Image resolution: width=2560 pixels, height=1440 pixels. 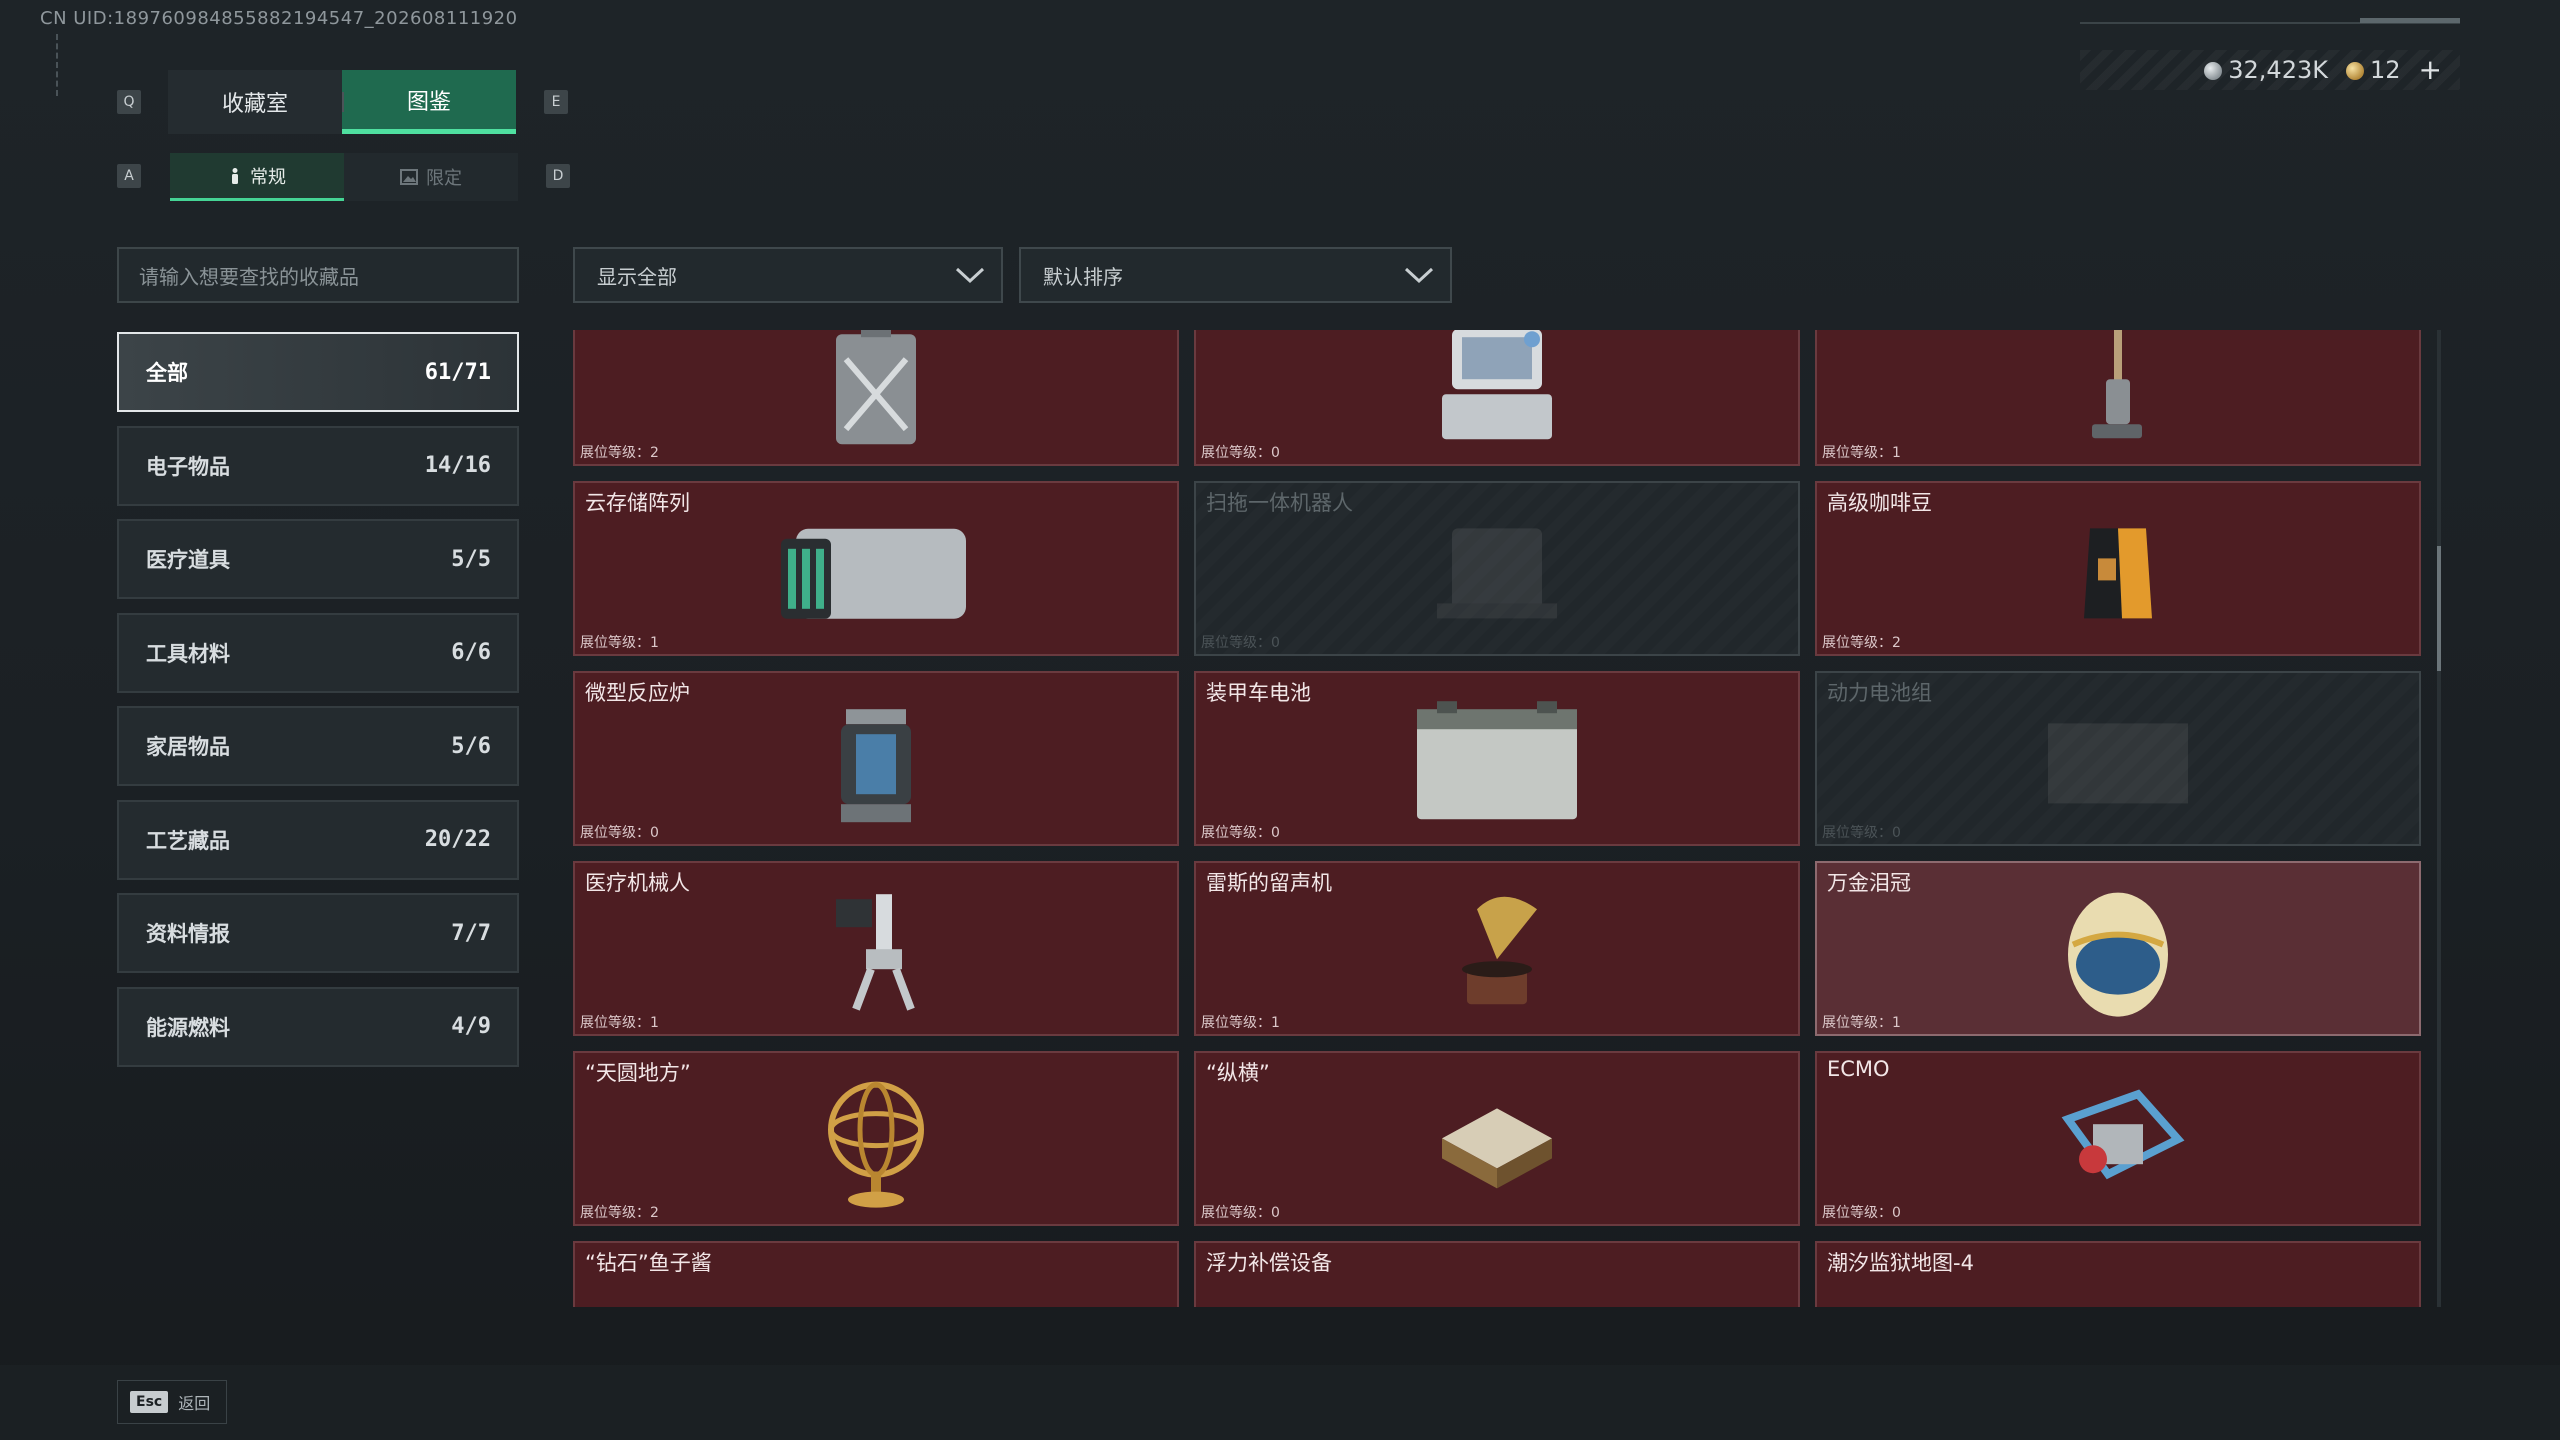 I want to click on item-name: “钻石”鱼子酱, so click(x=648, y=1263).